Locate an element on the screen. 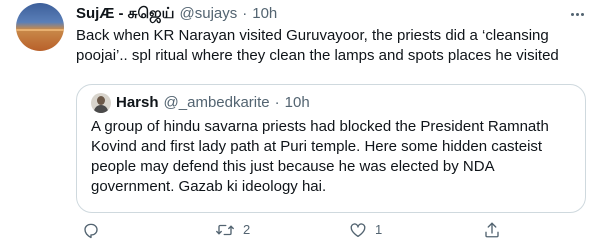 The height and width of the screenshot is (251, 605). like-count: 1 is located at coordinates (379, 229).